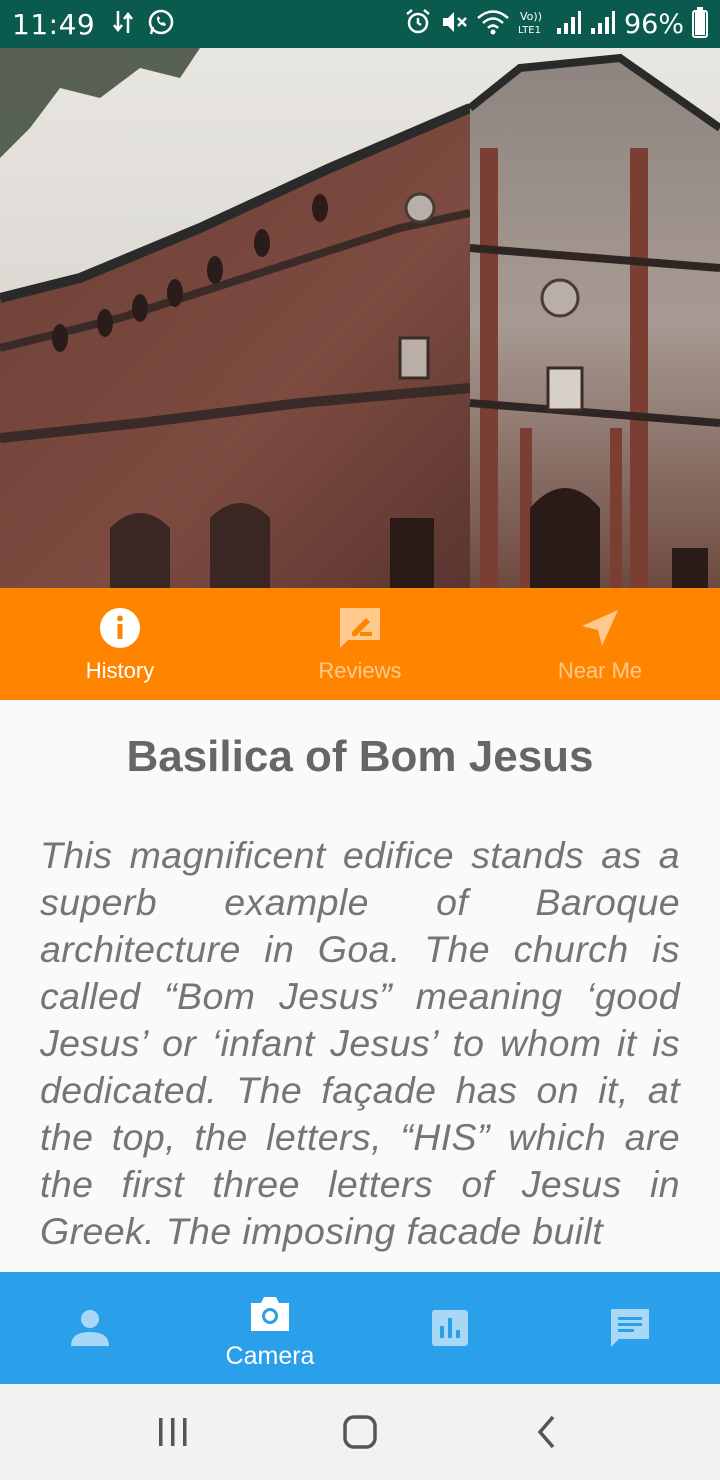 The height and width of the screenshot is (1480, 720). What do you see at coordinates (529, 30) in the screenshot?
I see `svg-text: LTE1` at bounding box center [529, 30].